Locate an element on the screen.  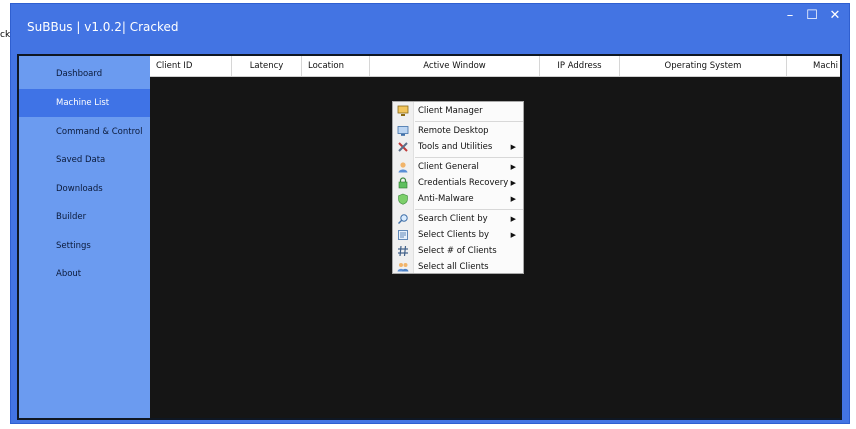
column-location: Location is located at coordinates (336, 66).